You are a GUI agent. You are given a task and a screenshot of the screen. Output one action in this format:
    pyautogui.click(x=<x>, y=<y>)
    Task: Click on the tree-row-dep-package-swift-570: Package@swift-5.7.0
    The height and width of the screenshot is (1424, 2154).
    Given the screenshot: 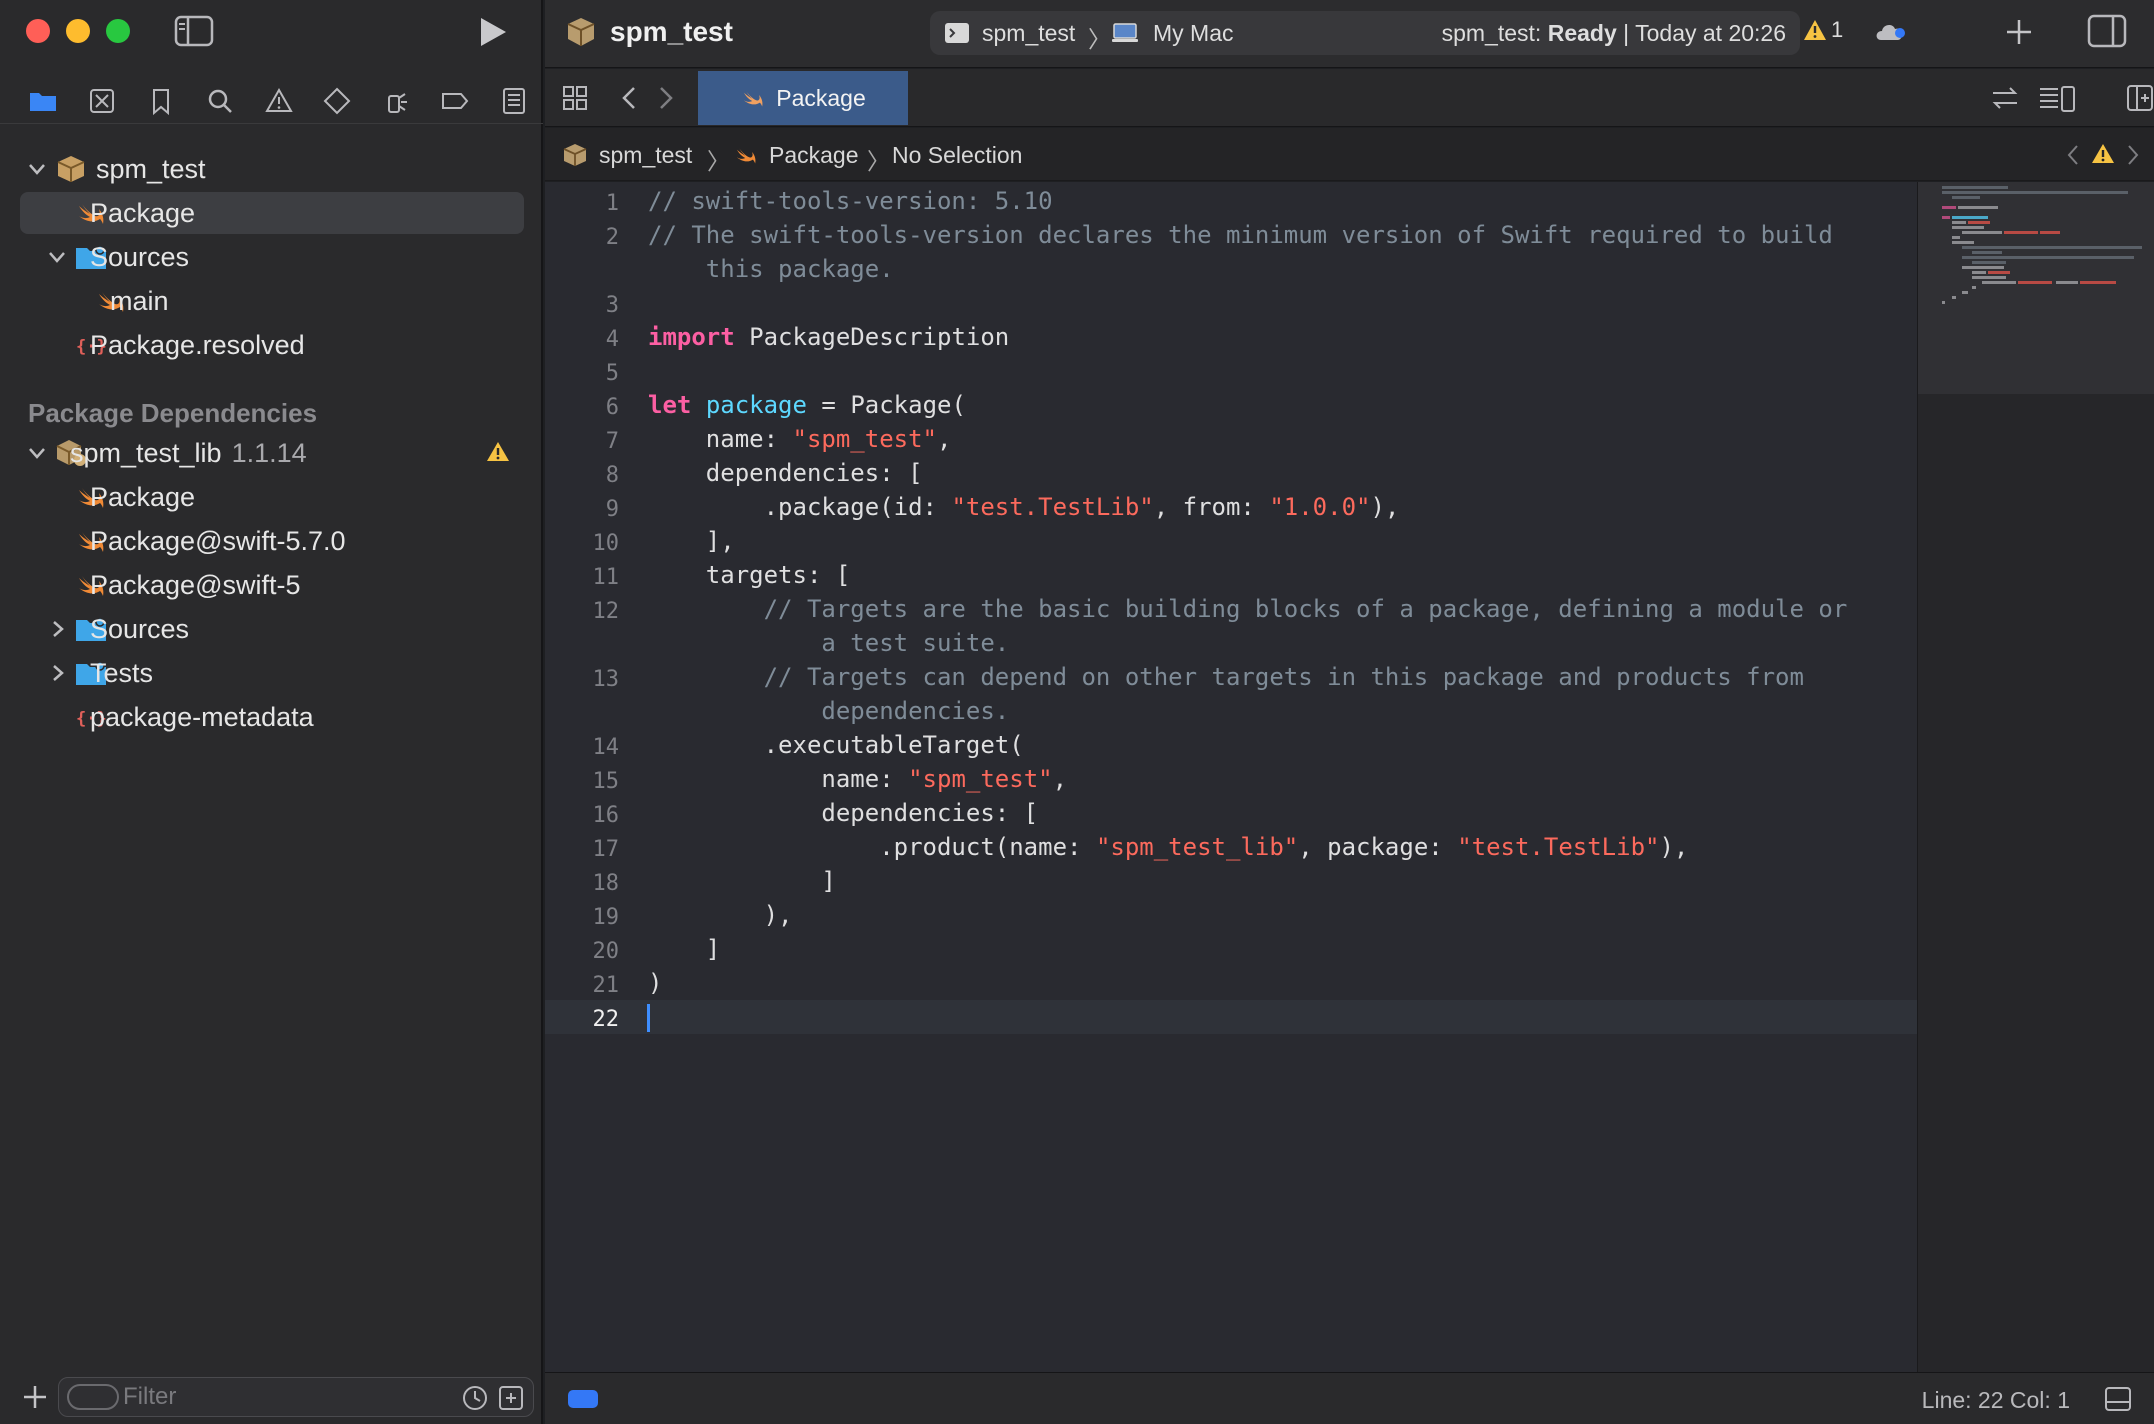 What is the action you would take?
    pyautogui.click(x=272, y=541)
    